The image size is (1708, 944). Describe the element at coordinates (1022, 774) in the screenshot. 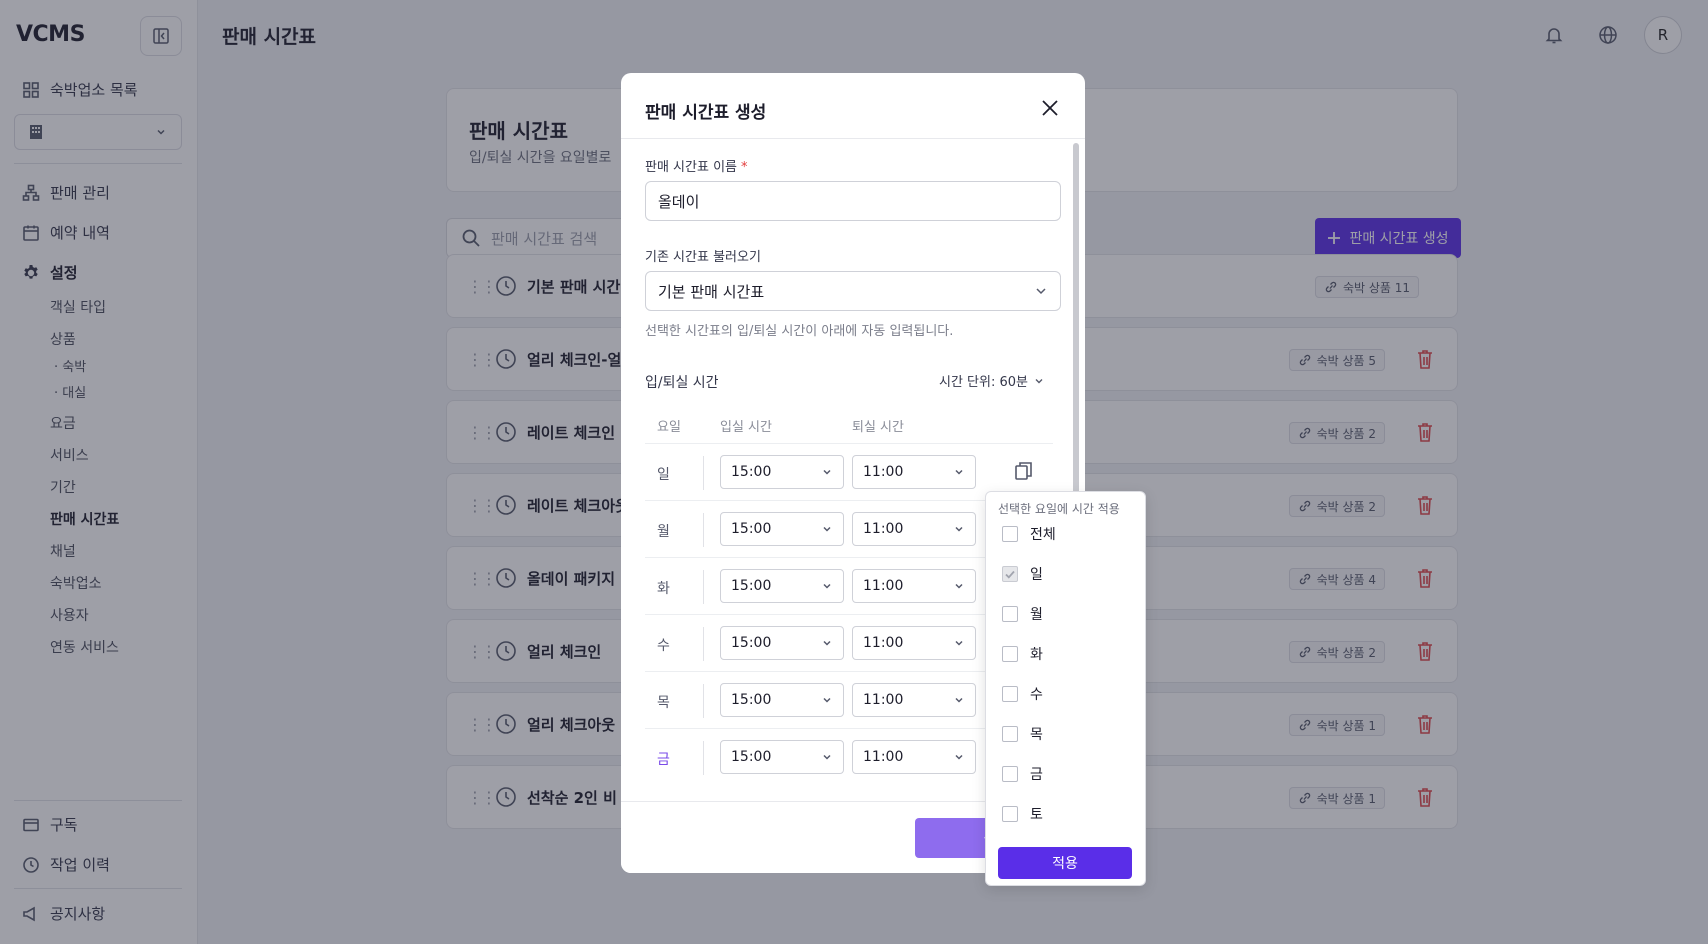

I see `day-option-checkbox: 금` at that location.